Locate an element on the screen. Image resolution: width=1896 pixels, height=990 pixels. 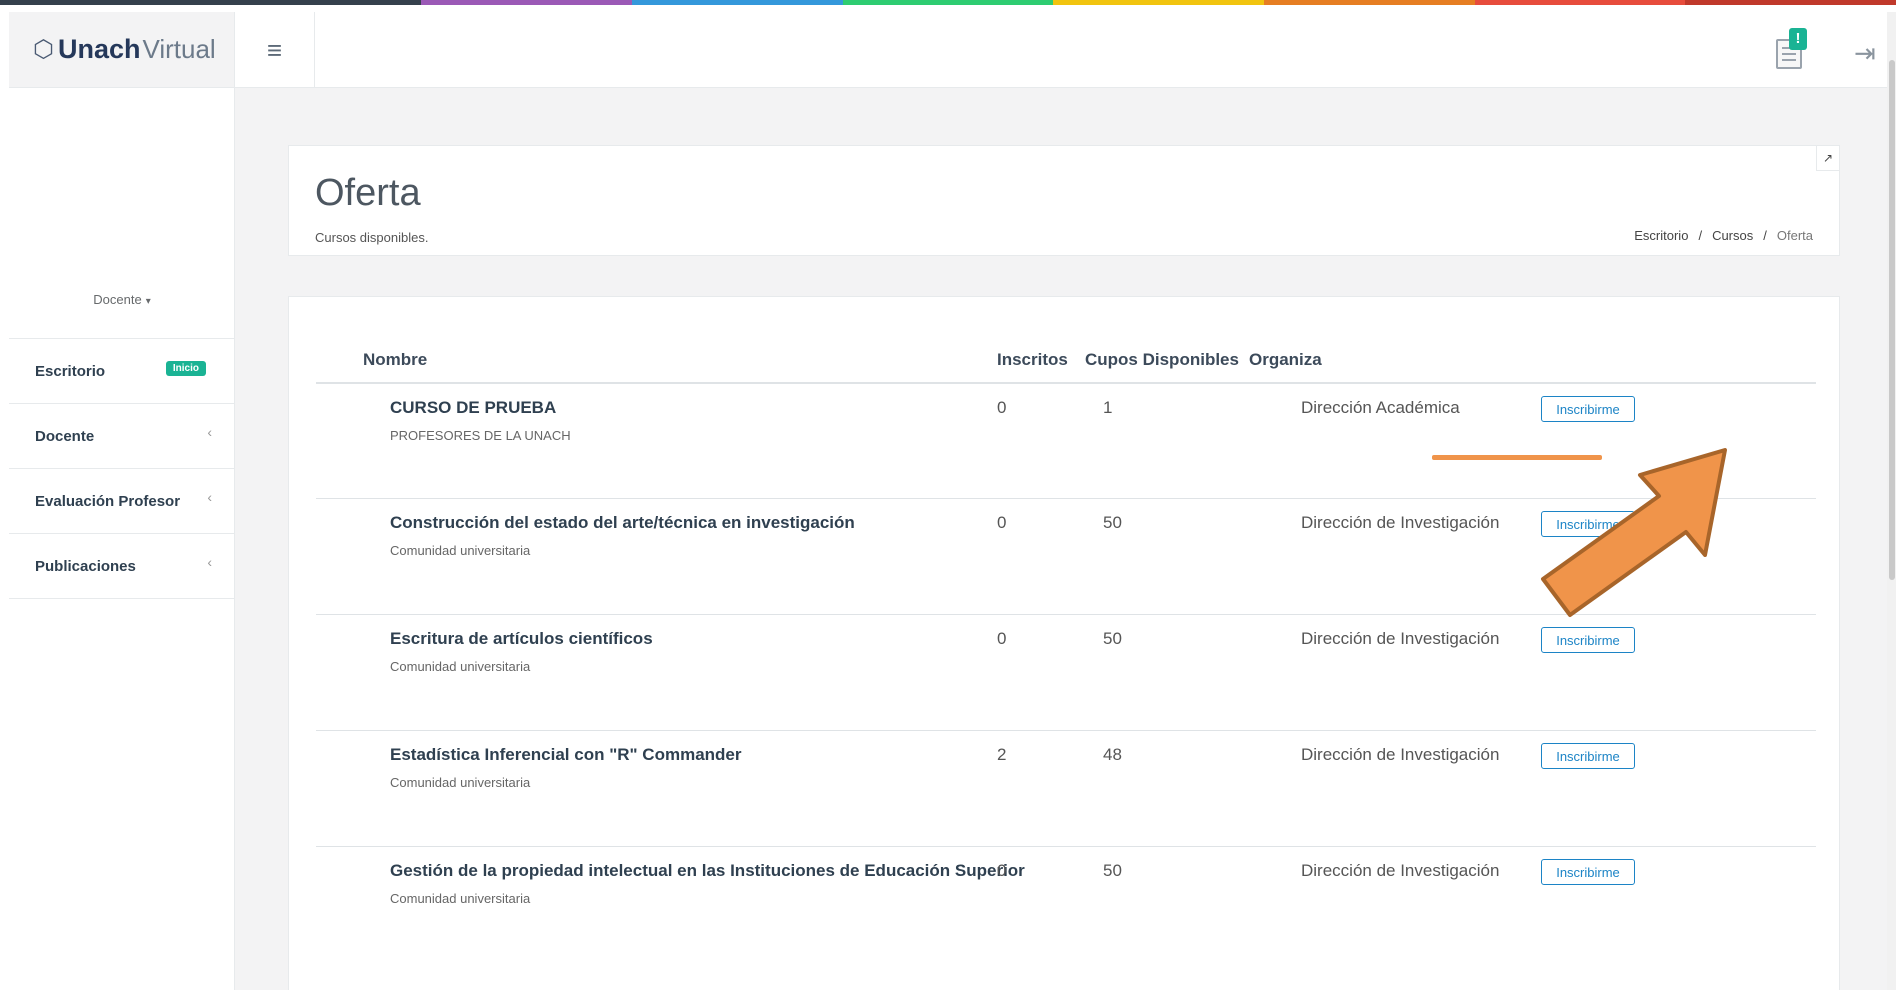
sidebar-item-label: Escritorio is located at coordinates (70, 371).